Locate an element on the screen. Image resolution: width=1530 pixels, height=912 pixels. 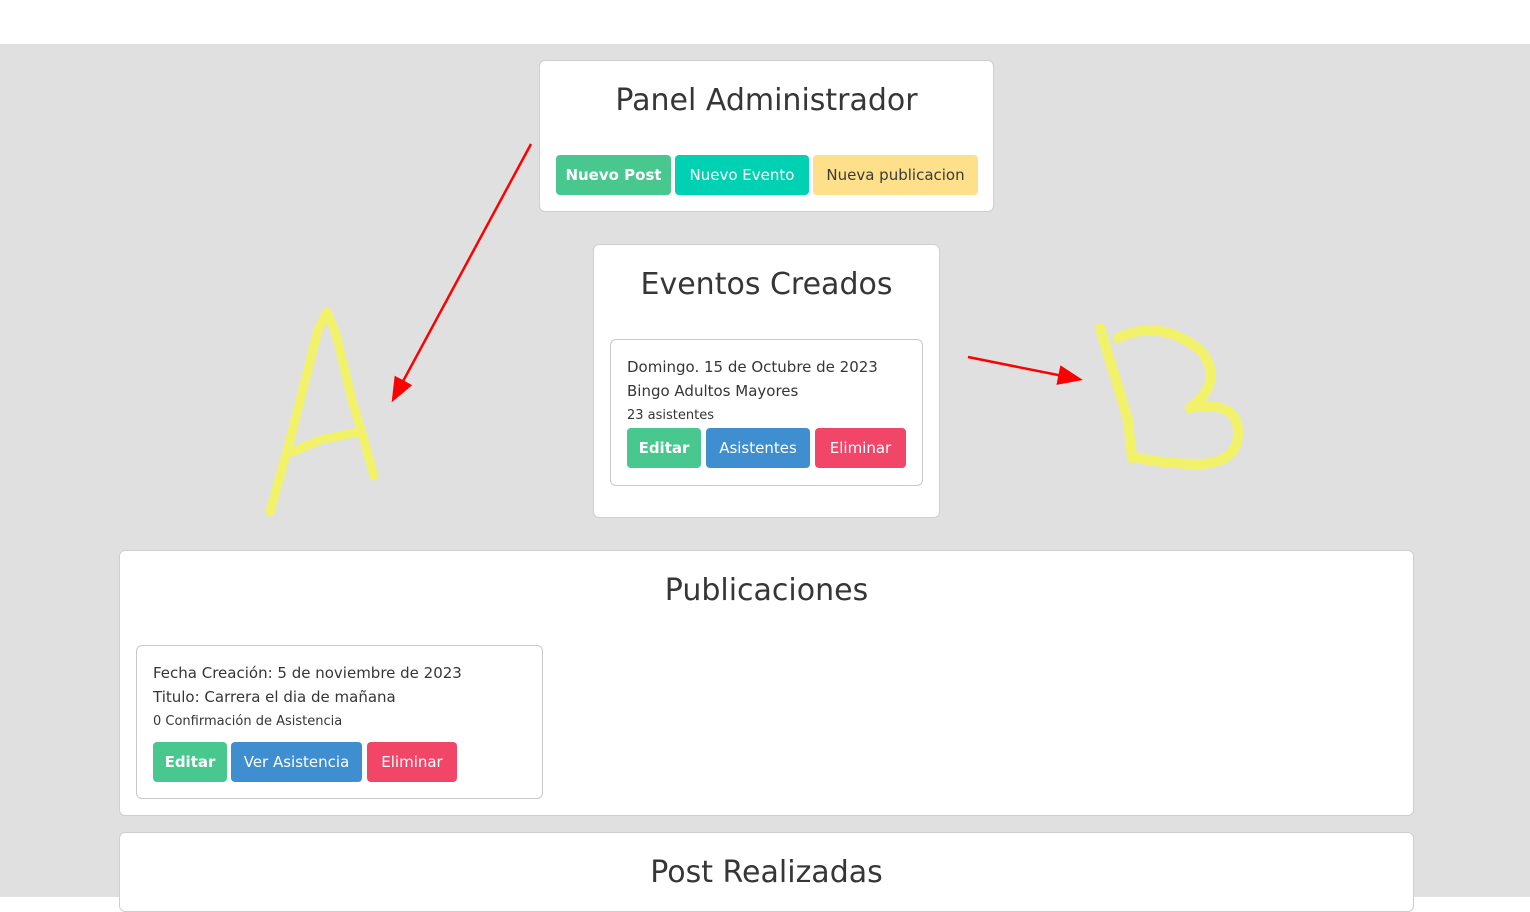
posts-box: Post Realizadas is located at coordinates (766, 872).